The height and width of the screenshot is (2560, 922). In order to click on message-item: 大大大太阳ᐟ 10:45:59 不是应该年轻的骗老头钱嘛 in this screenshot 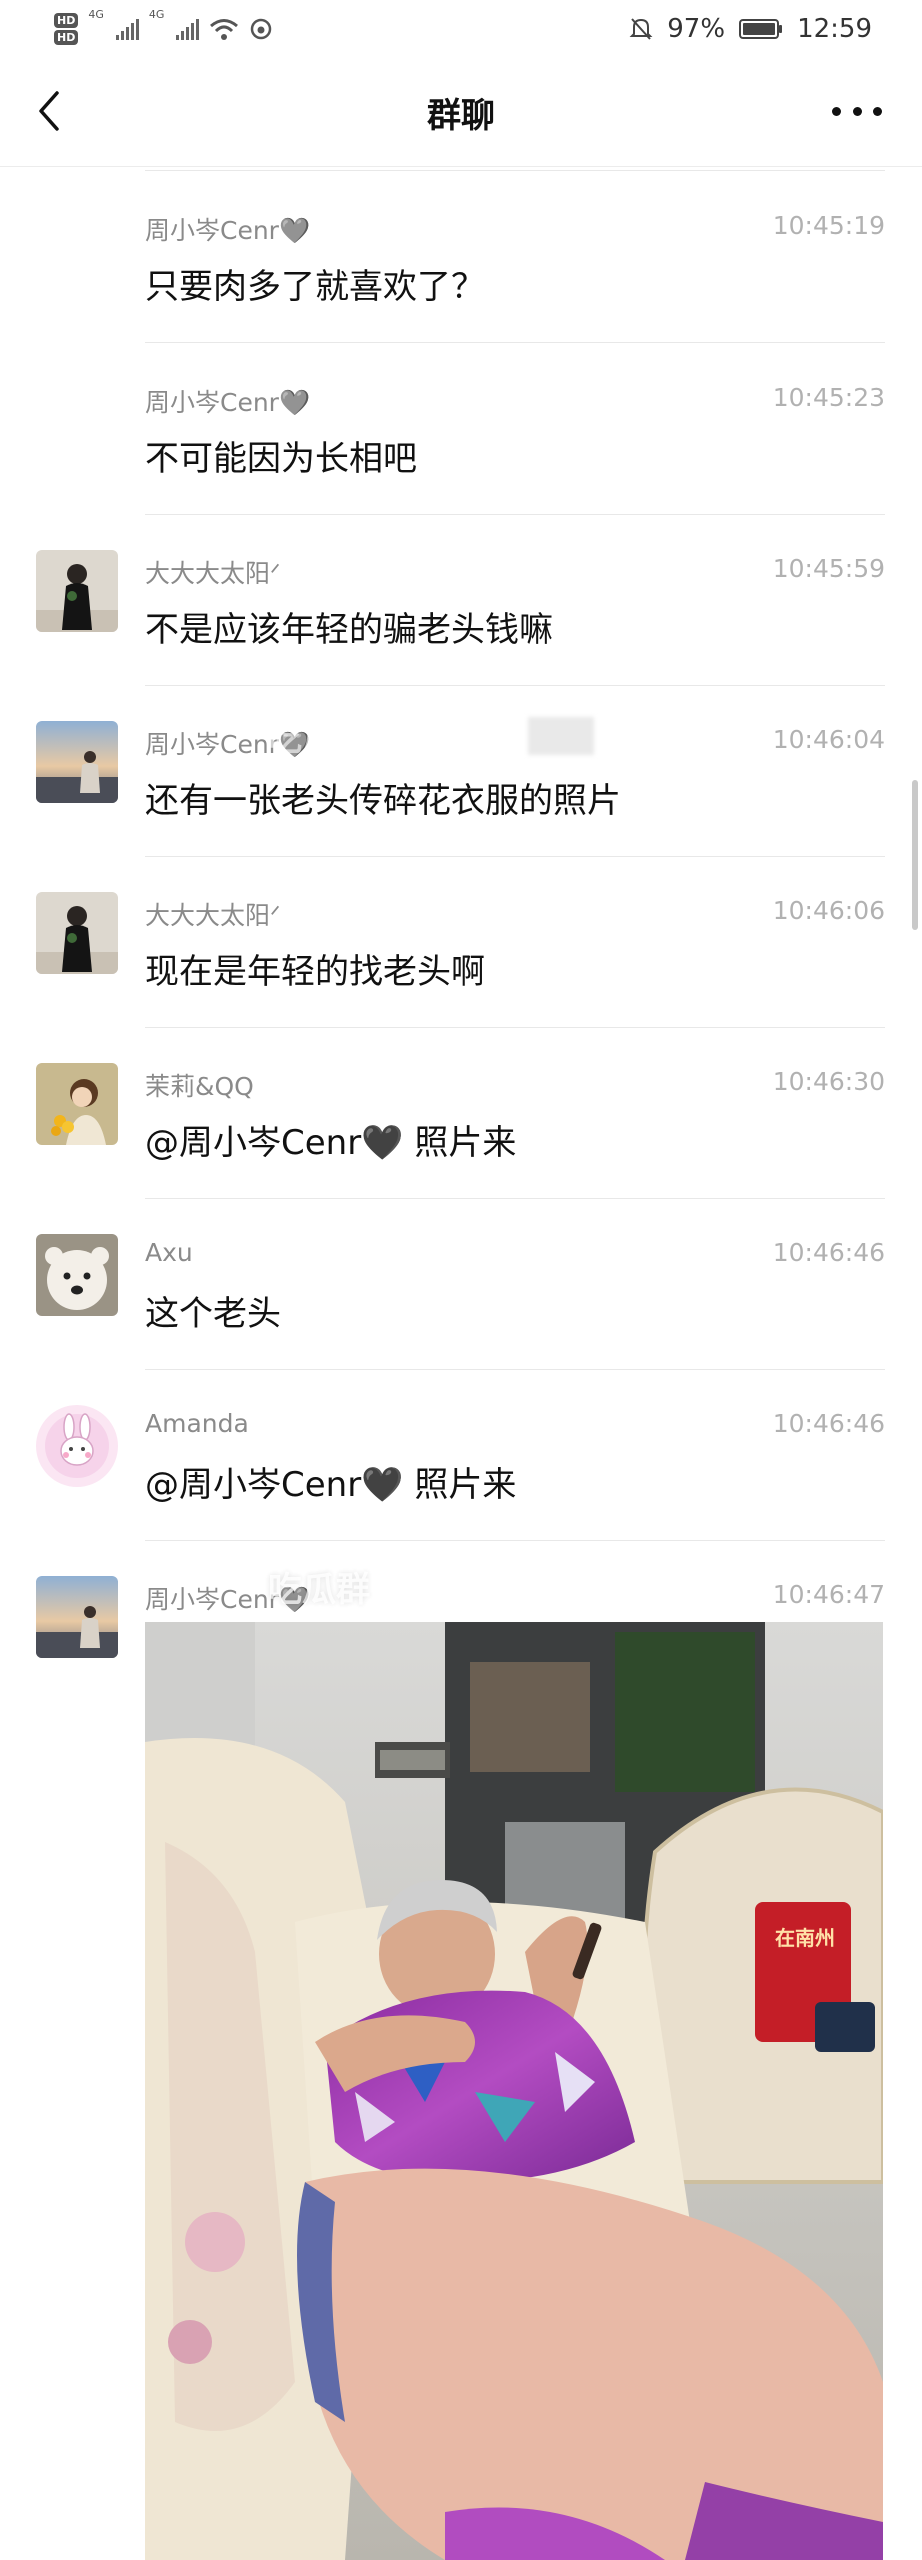, I will do `click(461, 600)`.